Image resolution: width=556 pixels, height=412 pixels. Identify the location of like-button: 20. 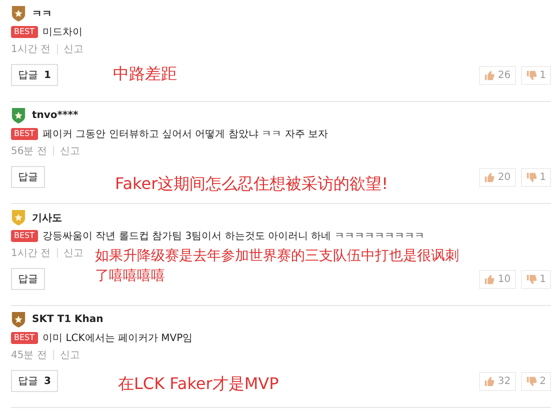
(497, 177).